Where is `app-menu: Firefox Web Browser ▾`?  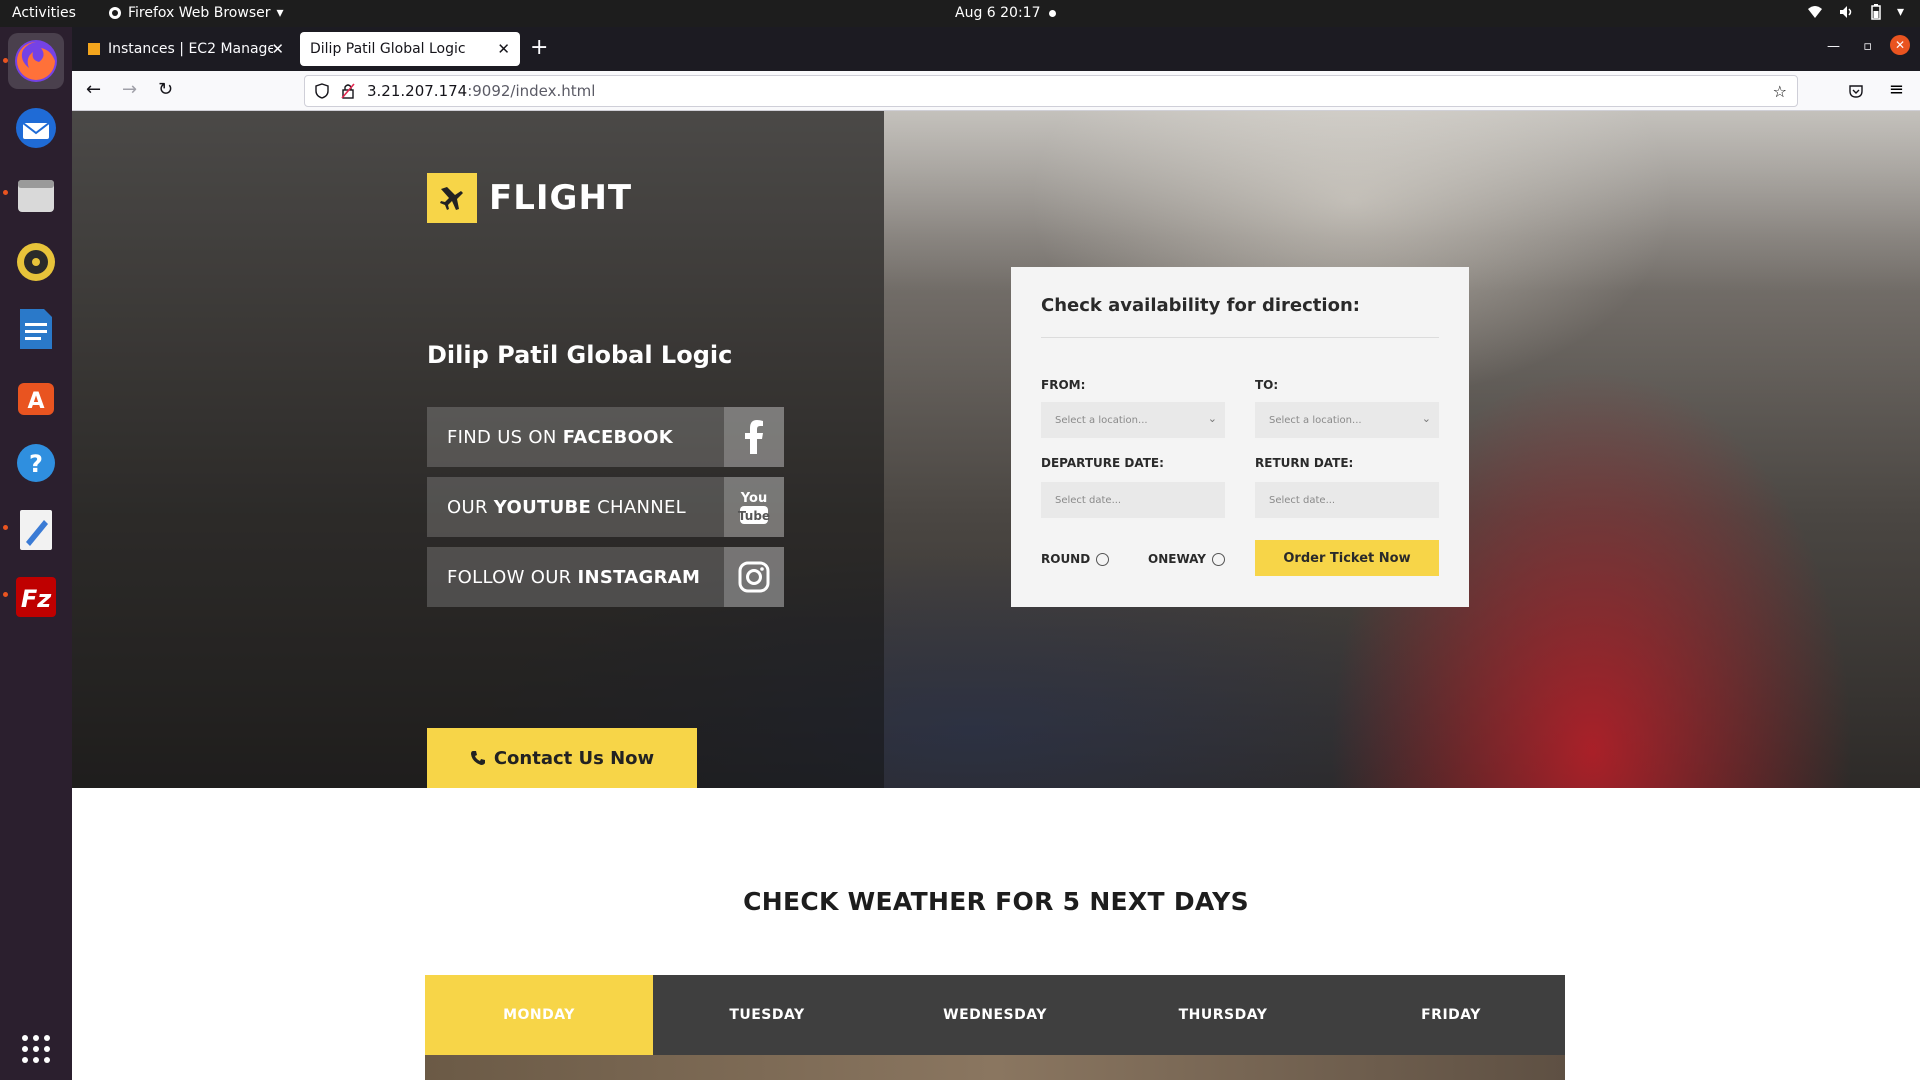
app-menu: Firefox Web Browser ▾ is located at coordinates (196, 13).